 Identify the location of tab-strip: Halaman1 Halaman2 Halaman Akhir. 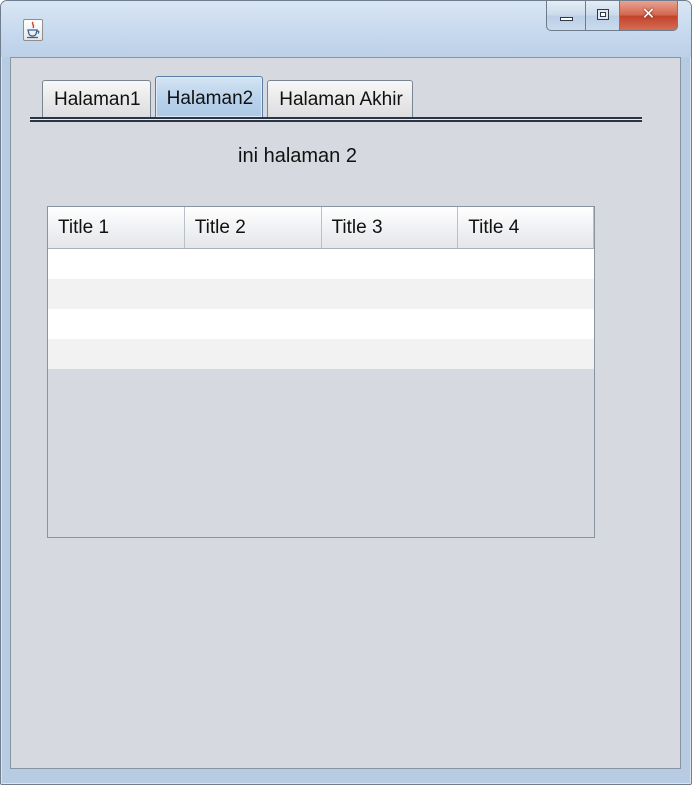
(229, 97).